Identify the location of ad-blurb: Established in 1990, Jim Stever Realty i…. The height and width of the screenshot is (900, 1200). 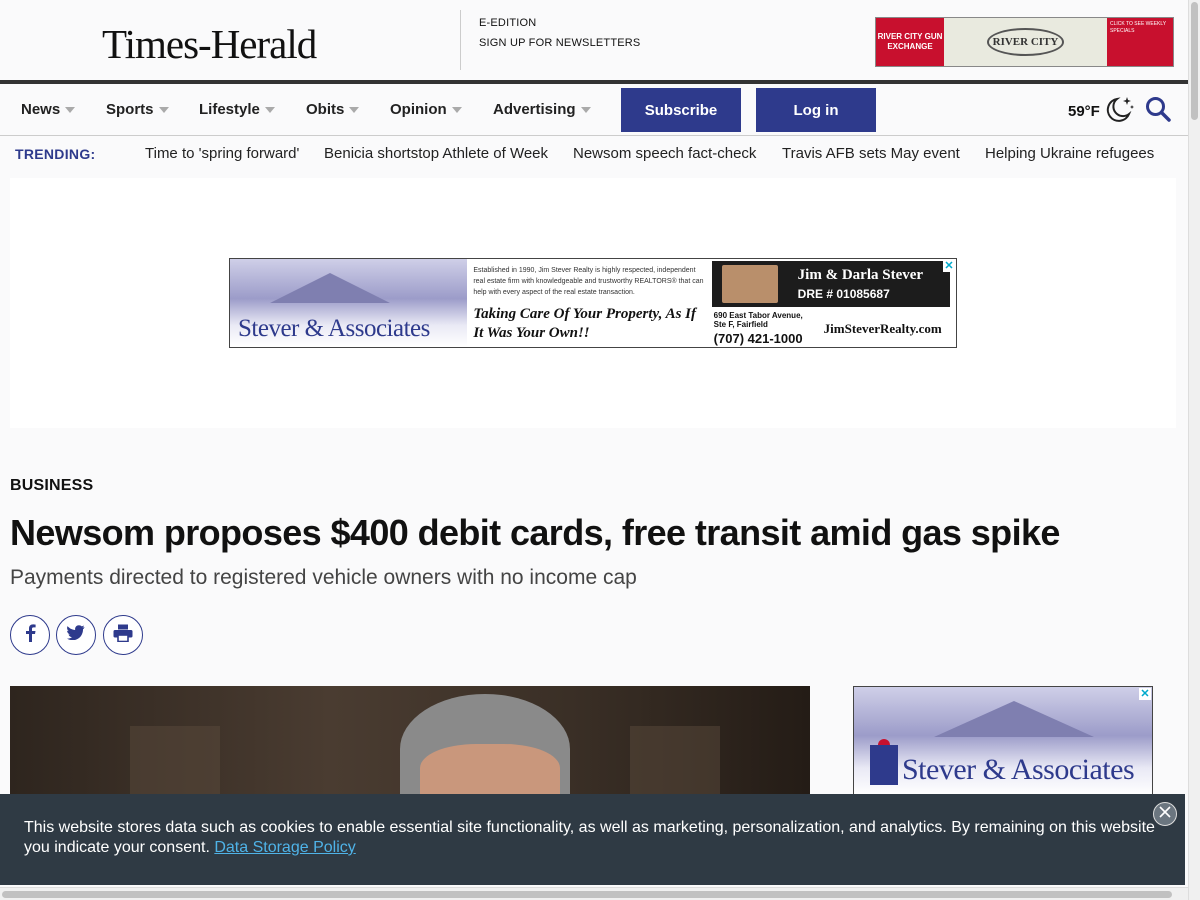
(588, 281).